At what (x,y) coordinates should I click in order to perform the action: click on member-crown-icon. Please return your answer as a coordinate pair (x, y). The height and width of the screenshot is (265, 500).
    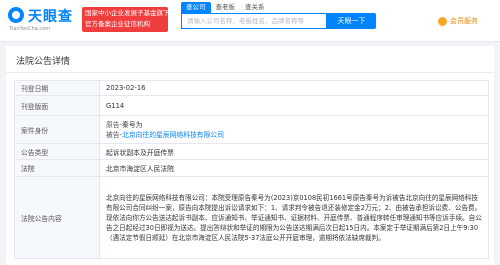
    Looking at the image, I should click on (442, 21).